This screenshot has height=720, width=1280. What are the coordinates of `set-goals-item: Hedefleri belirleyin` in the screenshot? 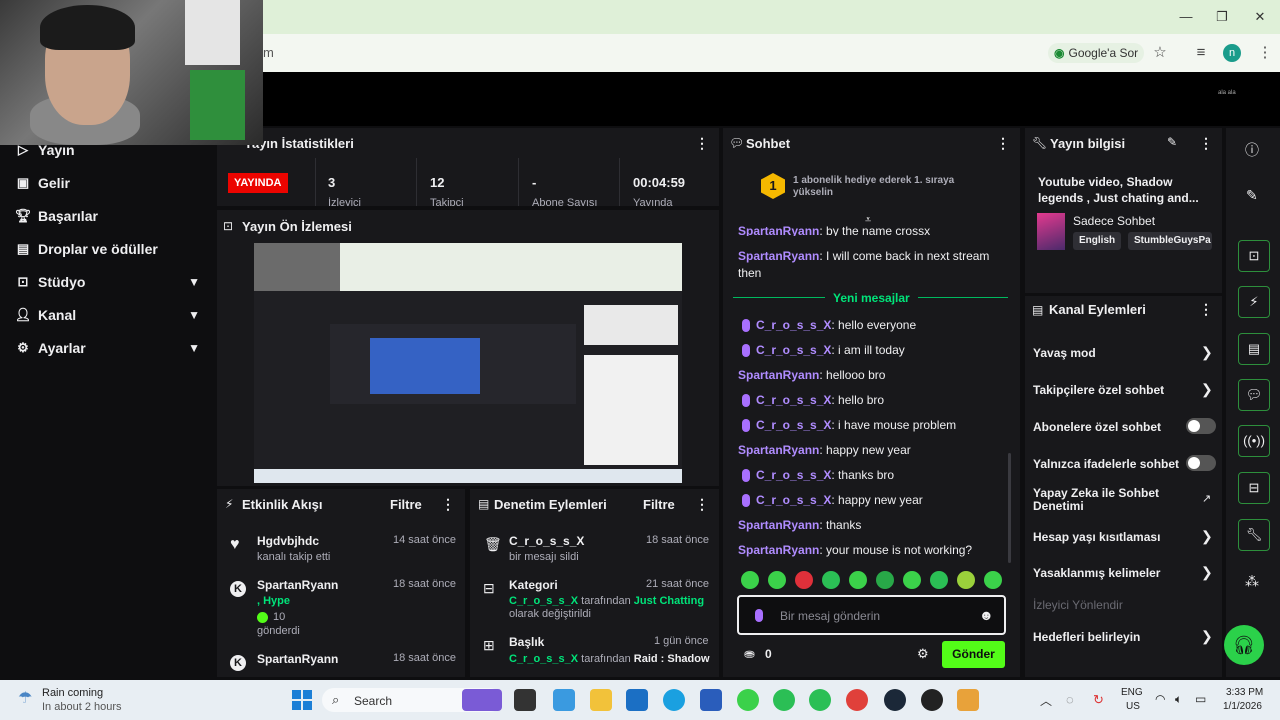 It's located at (1086, 637).